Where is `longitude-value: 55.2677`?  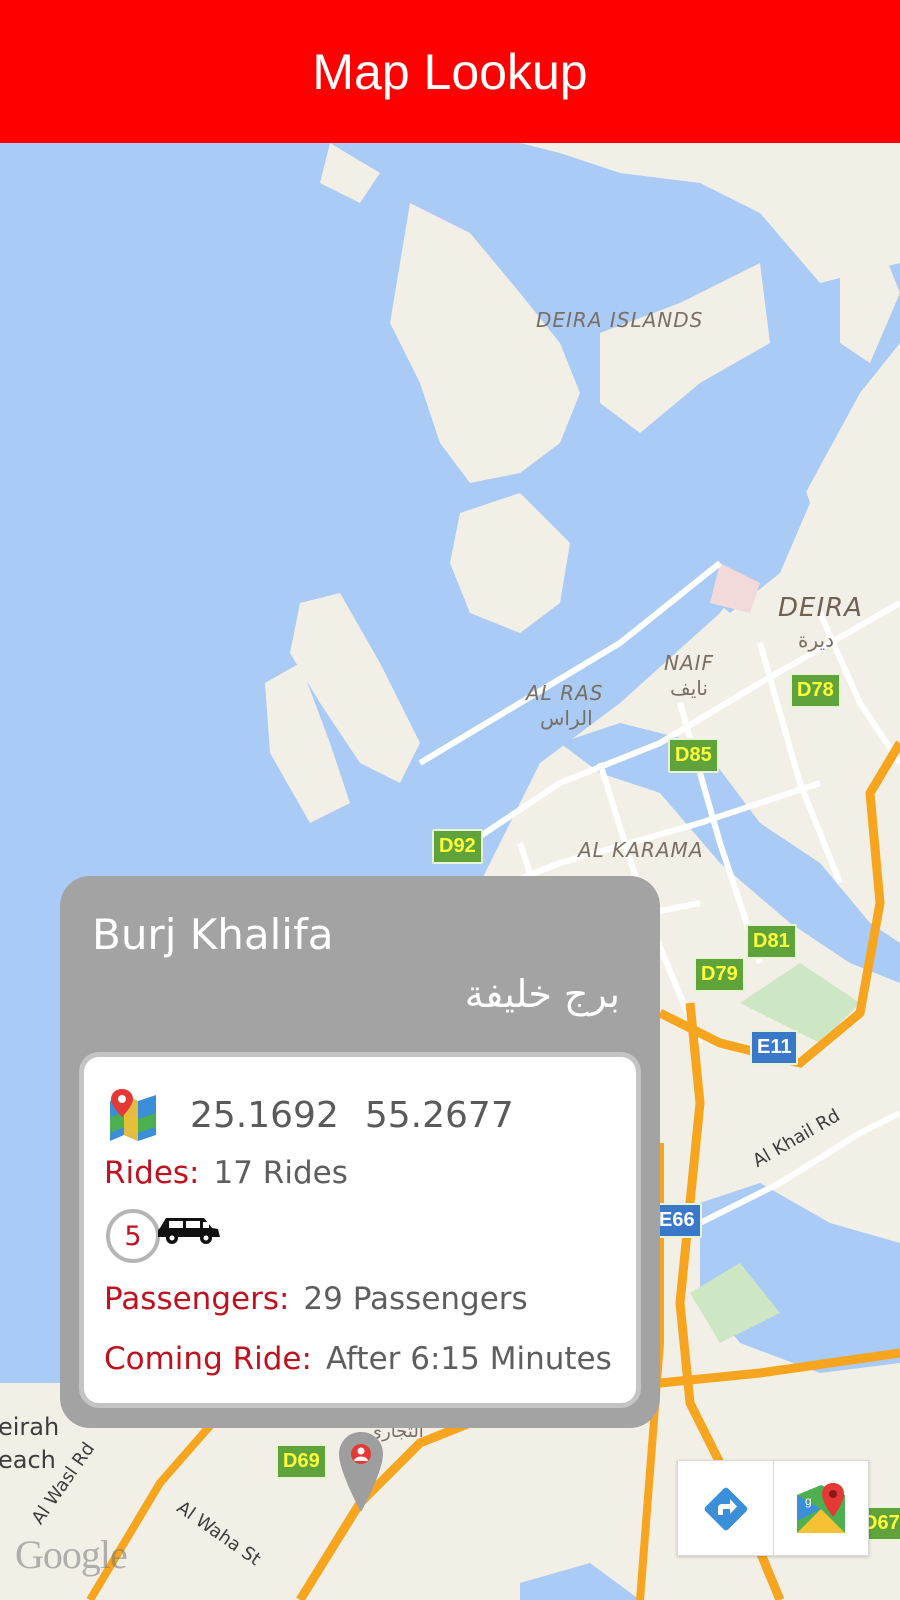 longitude-value: 55.2677 is located at coordinates (439, 1115).